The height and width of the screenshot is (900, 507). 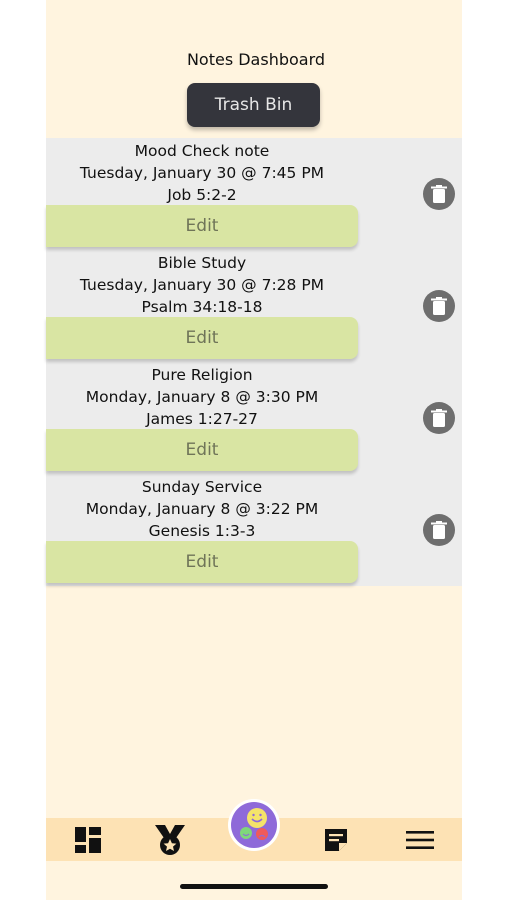 I want to click on note-title: Mood Check note, so click(x=202, y=151).